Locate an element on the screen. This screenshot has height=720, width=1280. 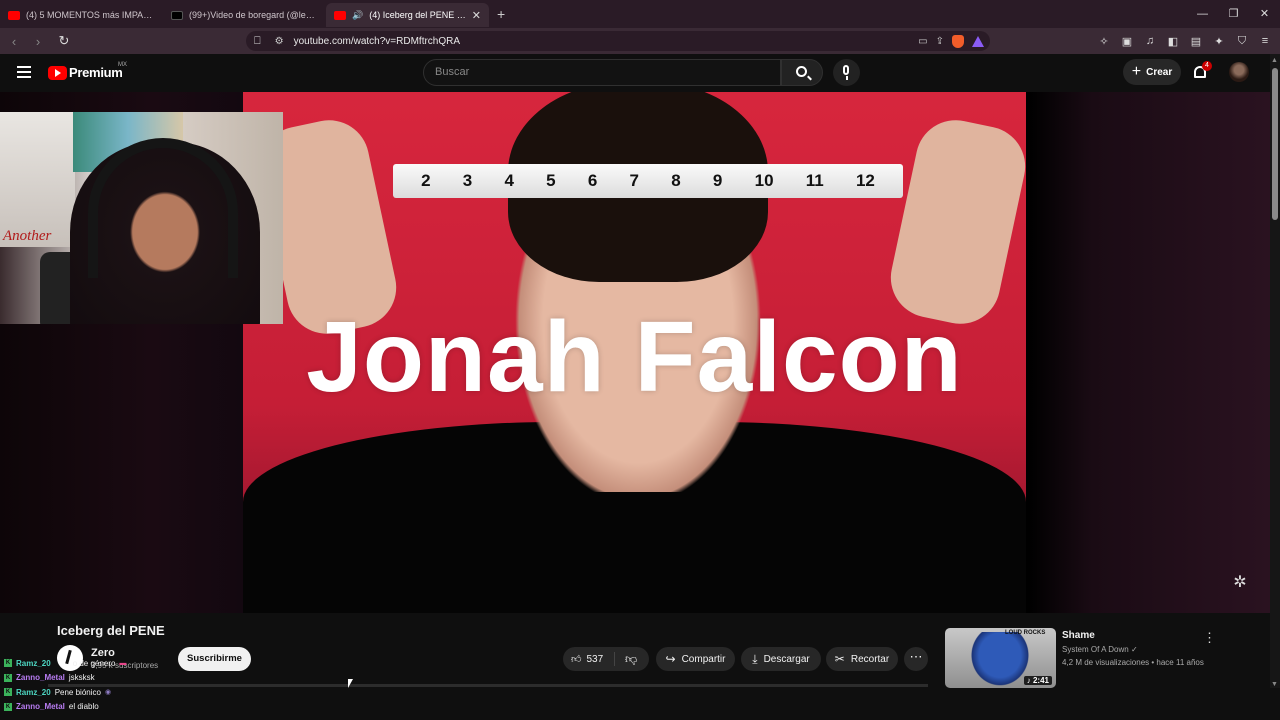
brave-rewards-icon is located at coordinates (978, 41).